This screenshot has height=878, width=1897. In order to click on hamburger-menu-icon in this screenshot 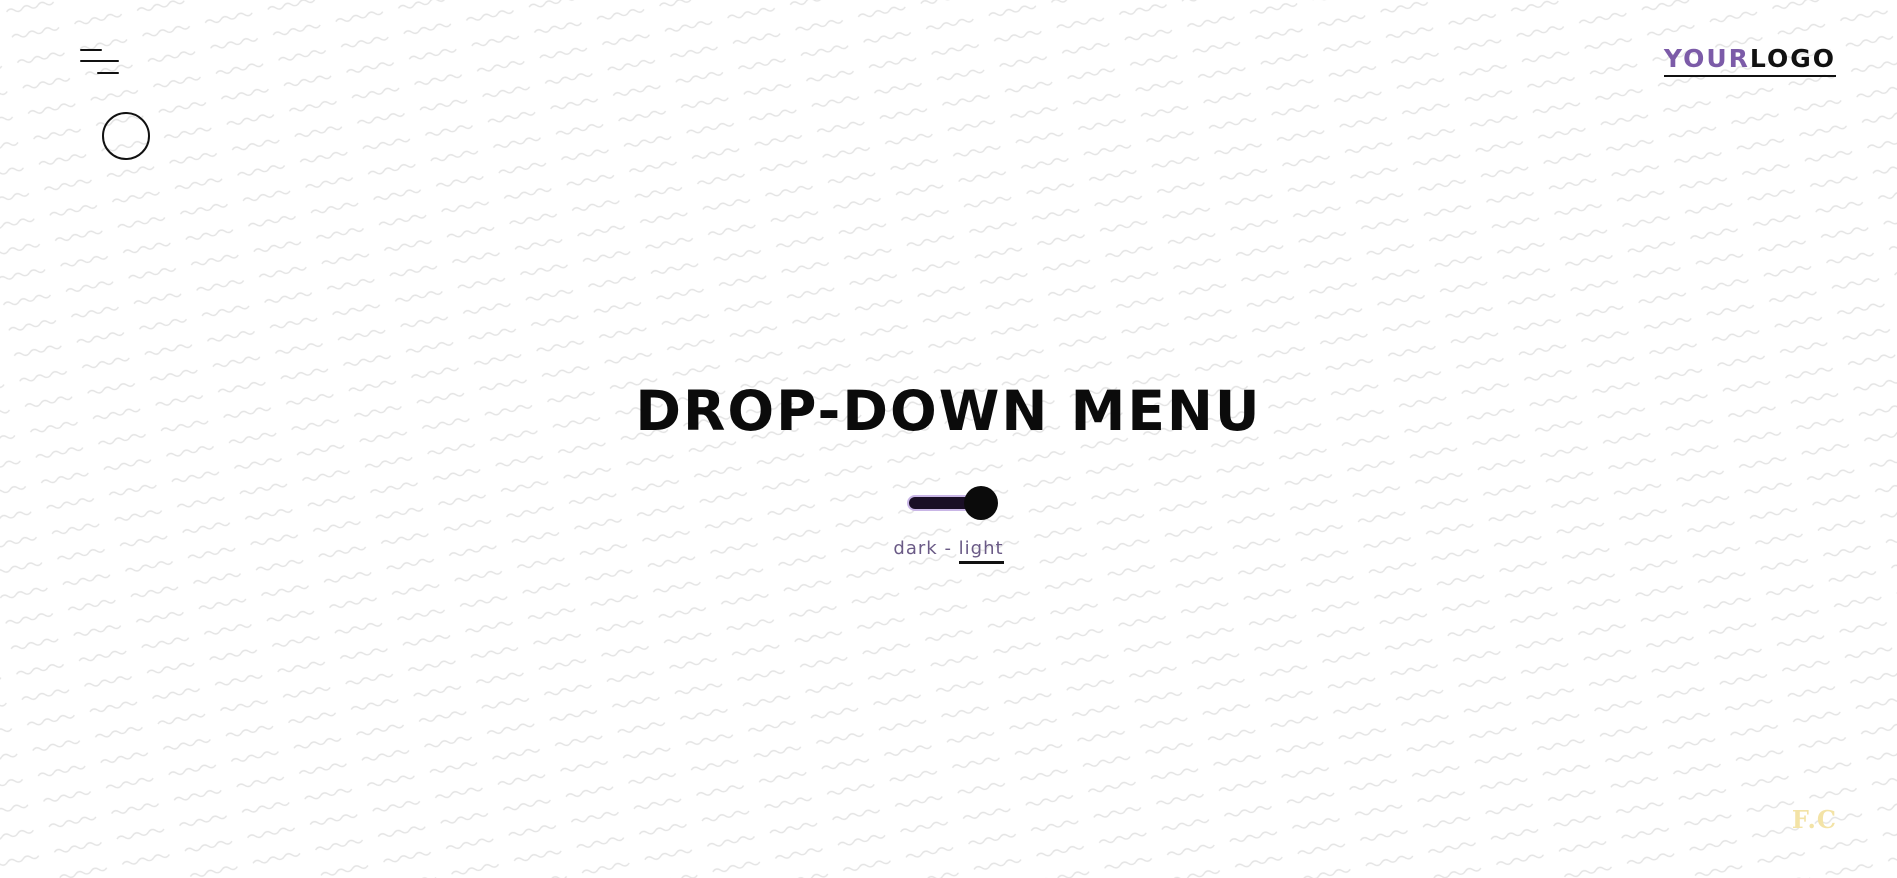, I will do `click(100, 62)`.